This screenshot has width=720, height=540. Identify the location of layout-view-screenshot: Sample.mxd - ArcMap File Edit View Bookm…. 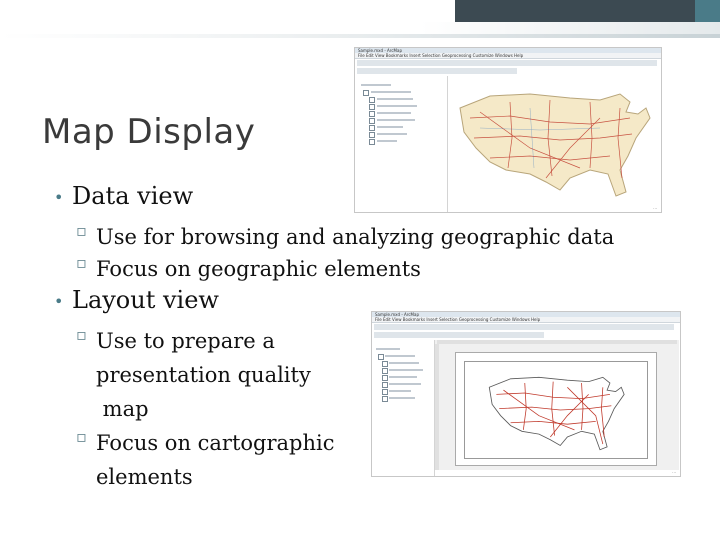
(526, 394).